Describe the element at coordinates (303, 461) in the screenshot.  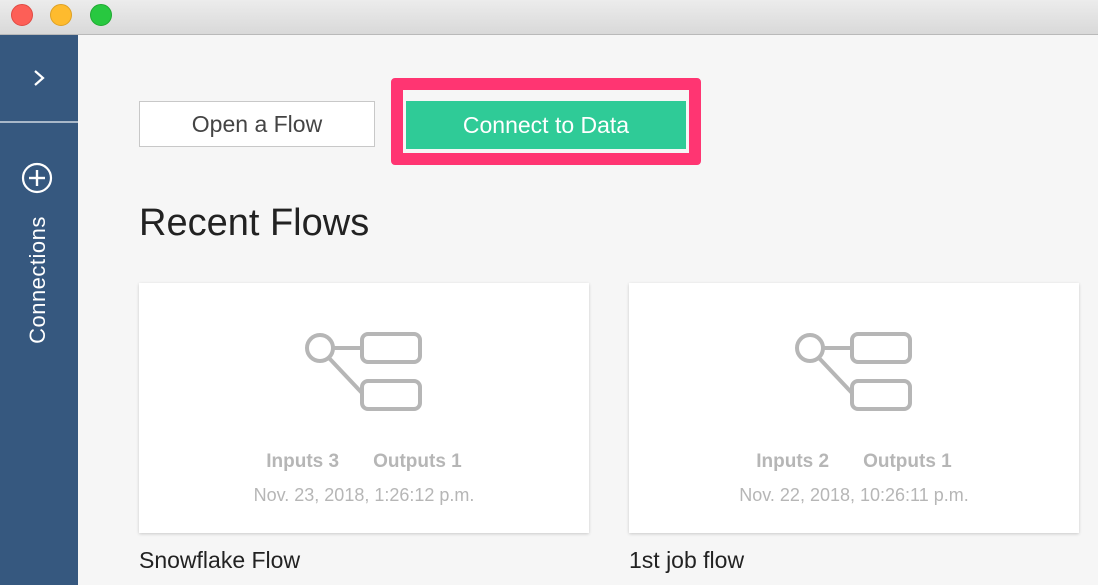
I see `inputs-count: Inputs 3` at that location.